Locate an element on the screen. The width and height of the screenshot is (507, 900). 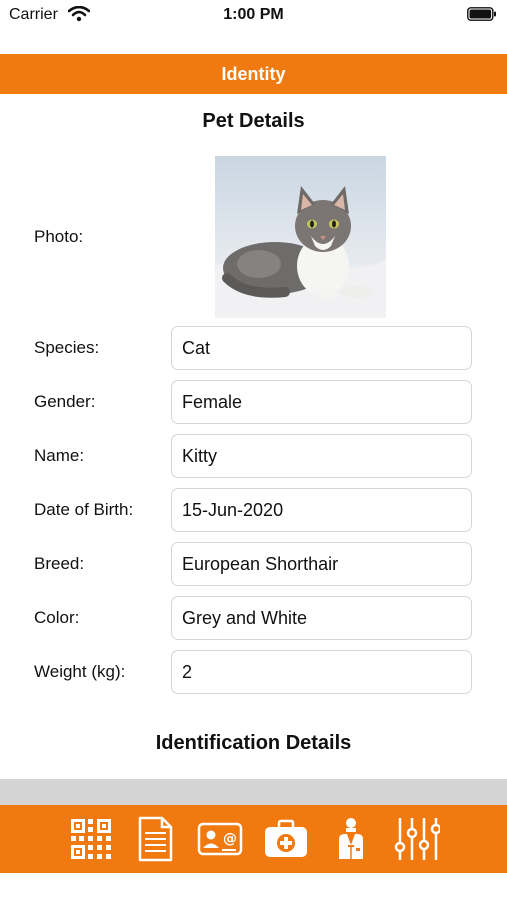
color-label: Color: is located at coordinates (57, 617).